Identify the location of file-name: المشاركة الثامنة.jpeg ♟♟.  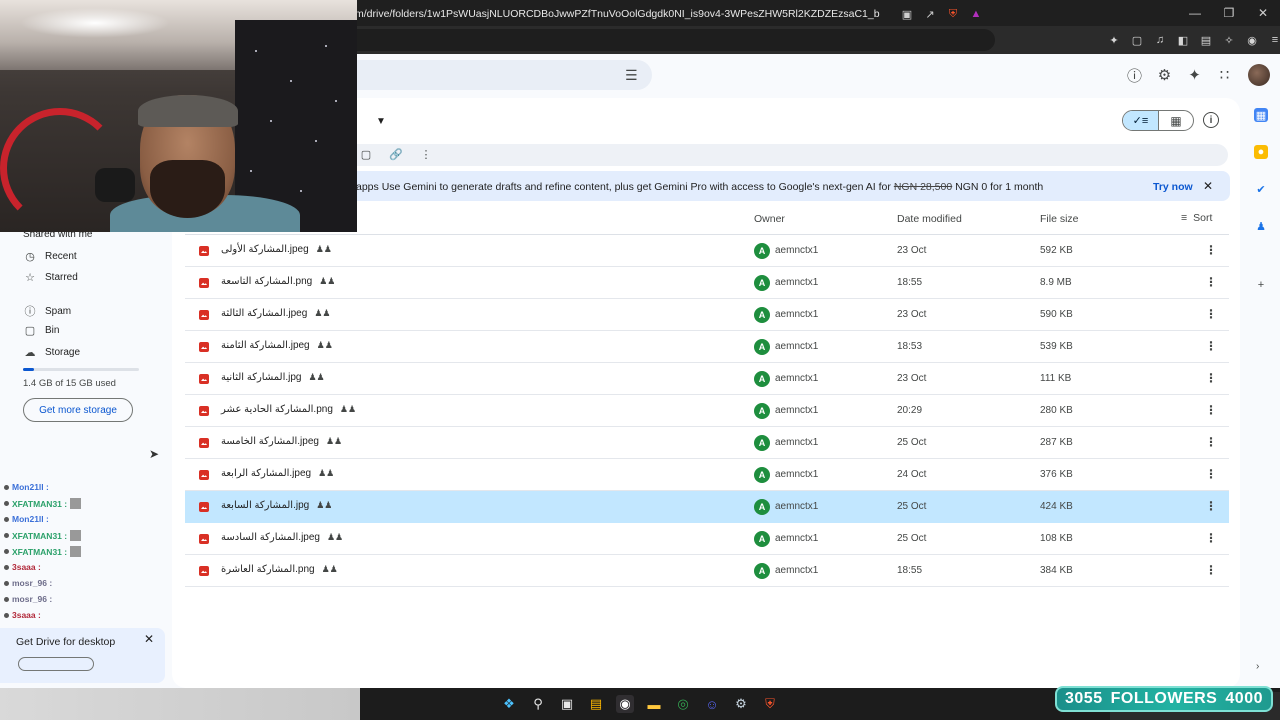
(277, 345).